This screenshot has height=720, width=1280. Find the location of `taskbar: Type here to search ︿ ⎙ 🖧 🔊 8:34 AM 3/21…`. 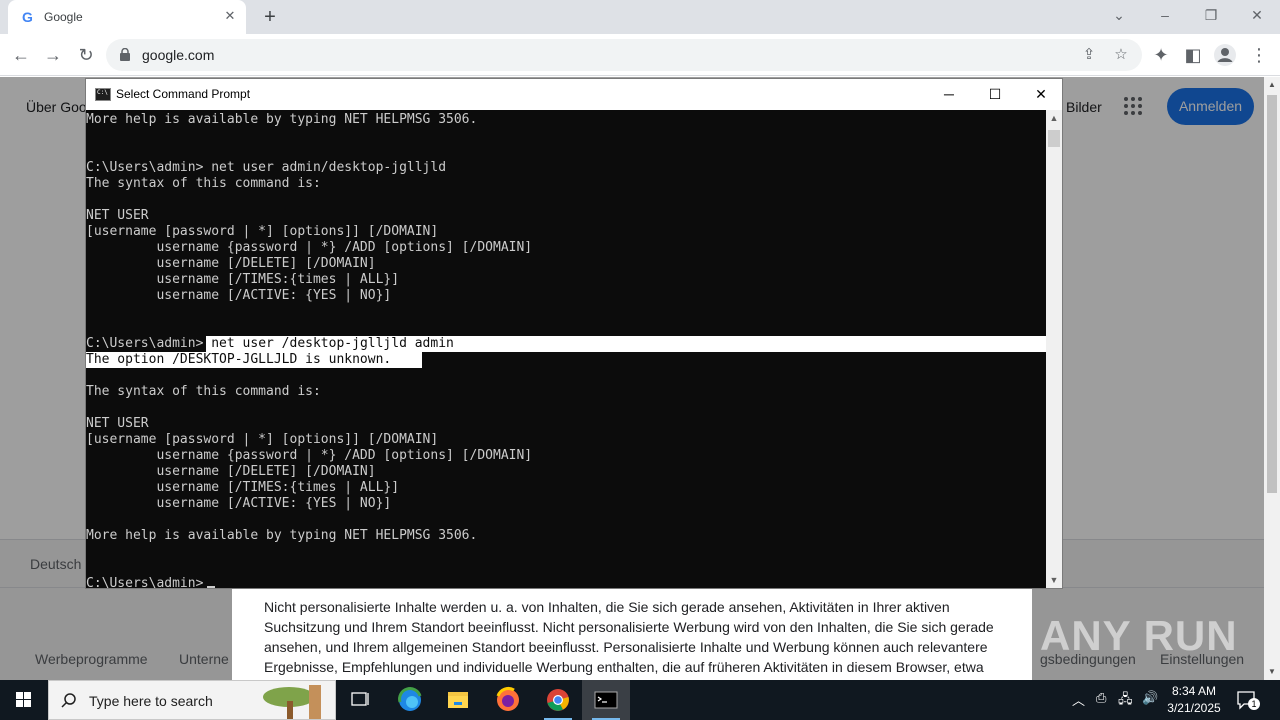

taskbar: Type here to search ︿ ⎙ 🖧 🔊 8:34 AM 3/21… is located at coordinates (640, 700).